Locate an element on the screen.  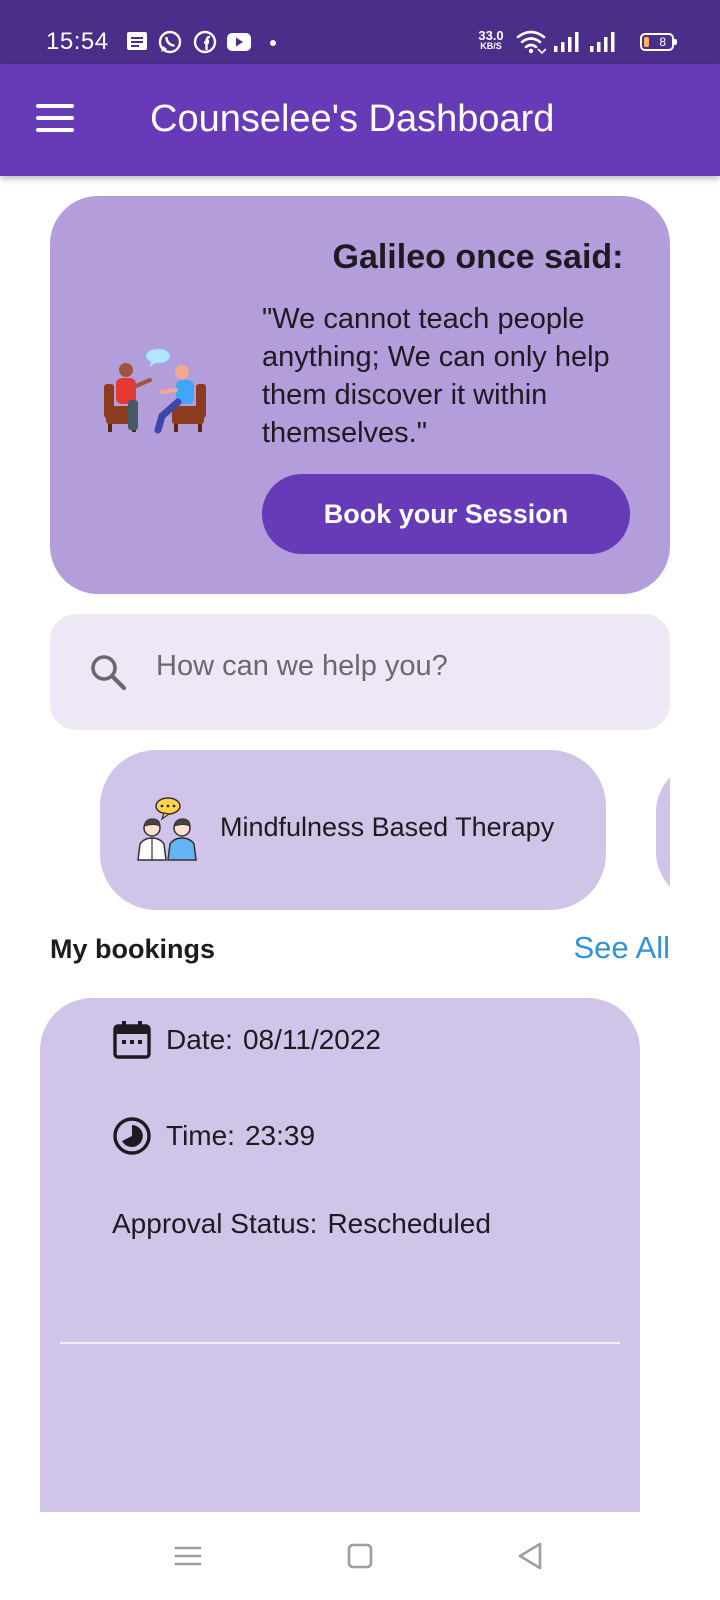
clock-icon is located at coordinates (132, 1136).